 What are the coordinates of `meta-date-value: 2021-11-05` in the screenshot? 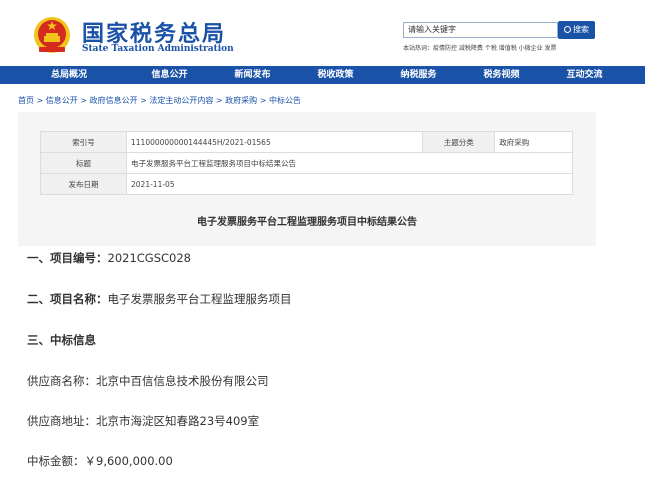 It's located at (349, 184).